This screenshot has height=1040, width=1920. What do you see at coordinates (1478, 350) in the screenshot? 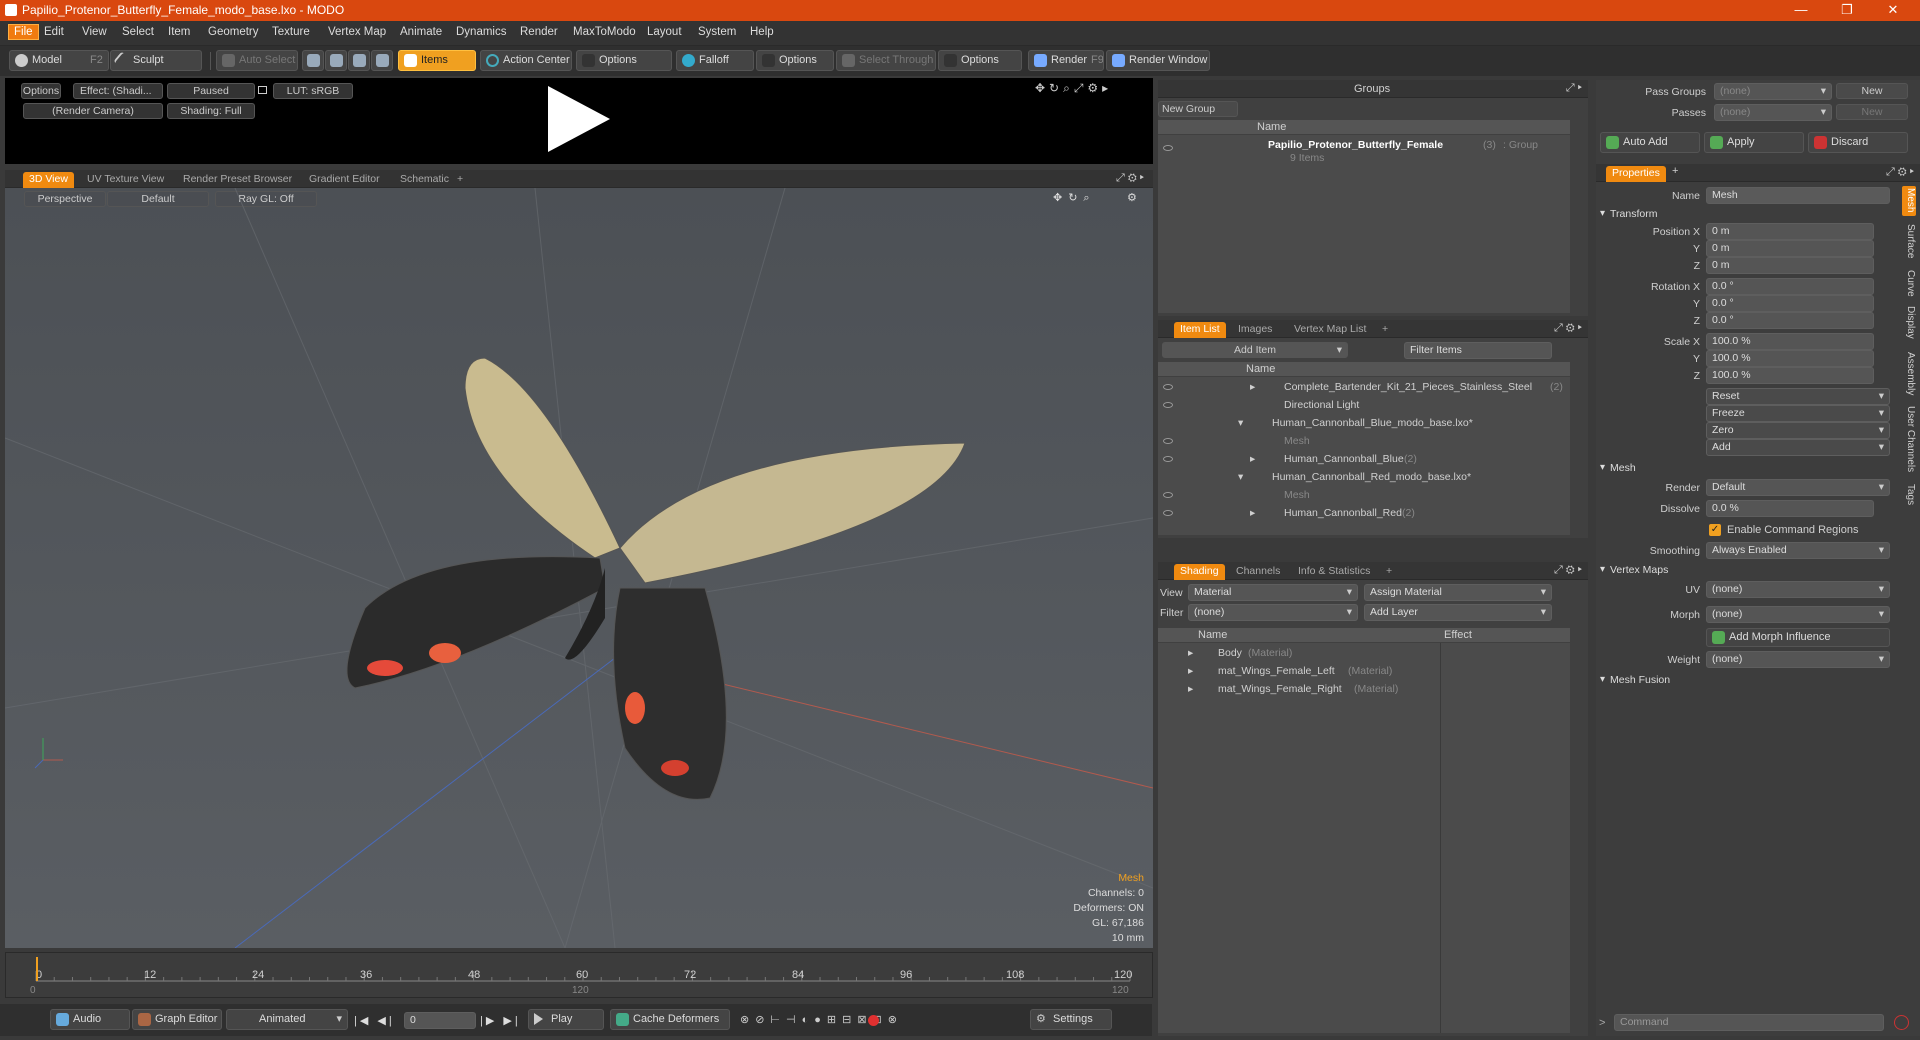
I see `filter-items-input: Filter Items` at bounding box center [1478, 350].